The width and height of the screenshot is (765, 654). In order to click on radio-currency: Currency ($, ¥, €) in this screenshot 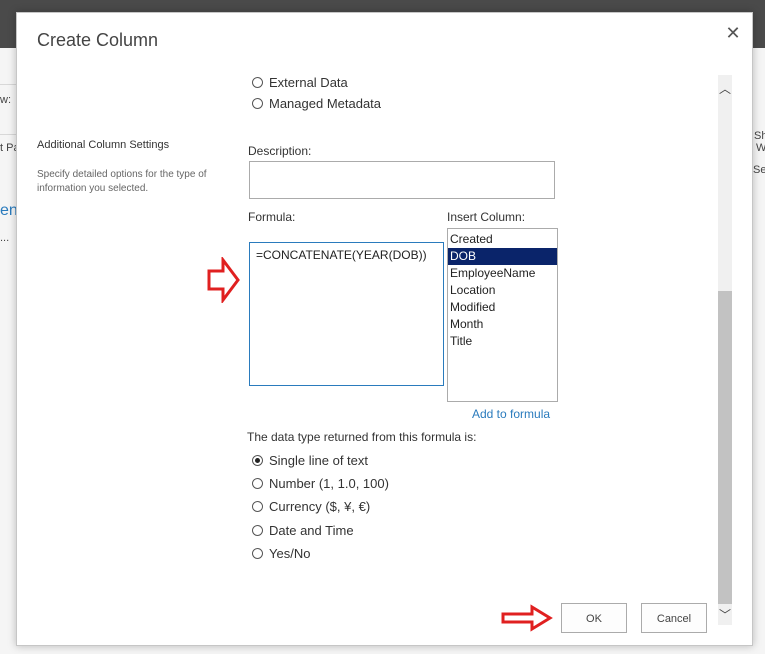, I will do `click(311, 506)`.